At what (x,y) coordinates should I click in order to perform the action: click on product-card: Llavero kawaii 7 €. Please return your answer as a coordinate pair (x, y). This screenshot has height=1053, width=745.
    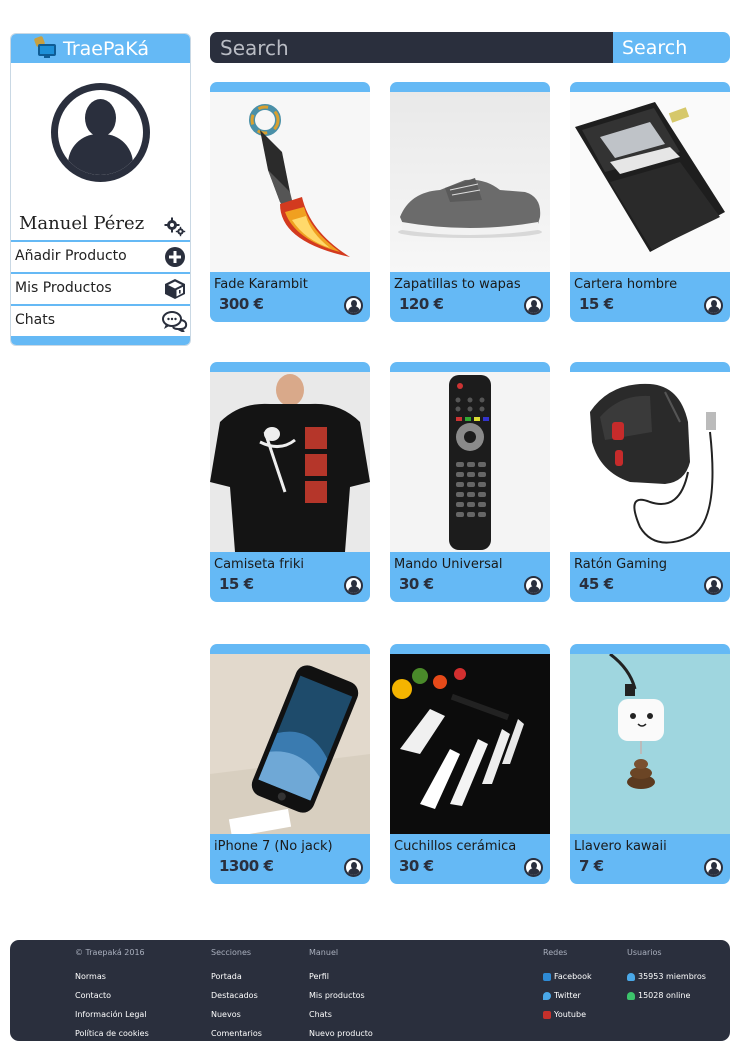
    Looking at the image, I should click on (650, 764).